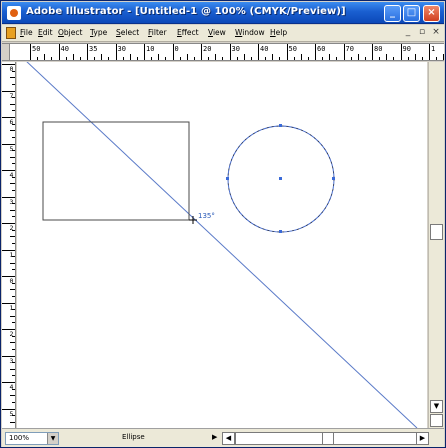 Image resolution: width=446 pixels, height=448 pixels. I want to click on menu-filter: Filter, so click(157, 32).